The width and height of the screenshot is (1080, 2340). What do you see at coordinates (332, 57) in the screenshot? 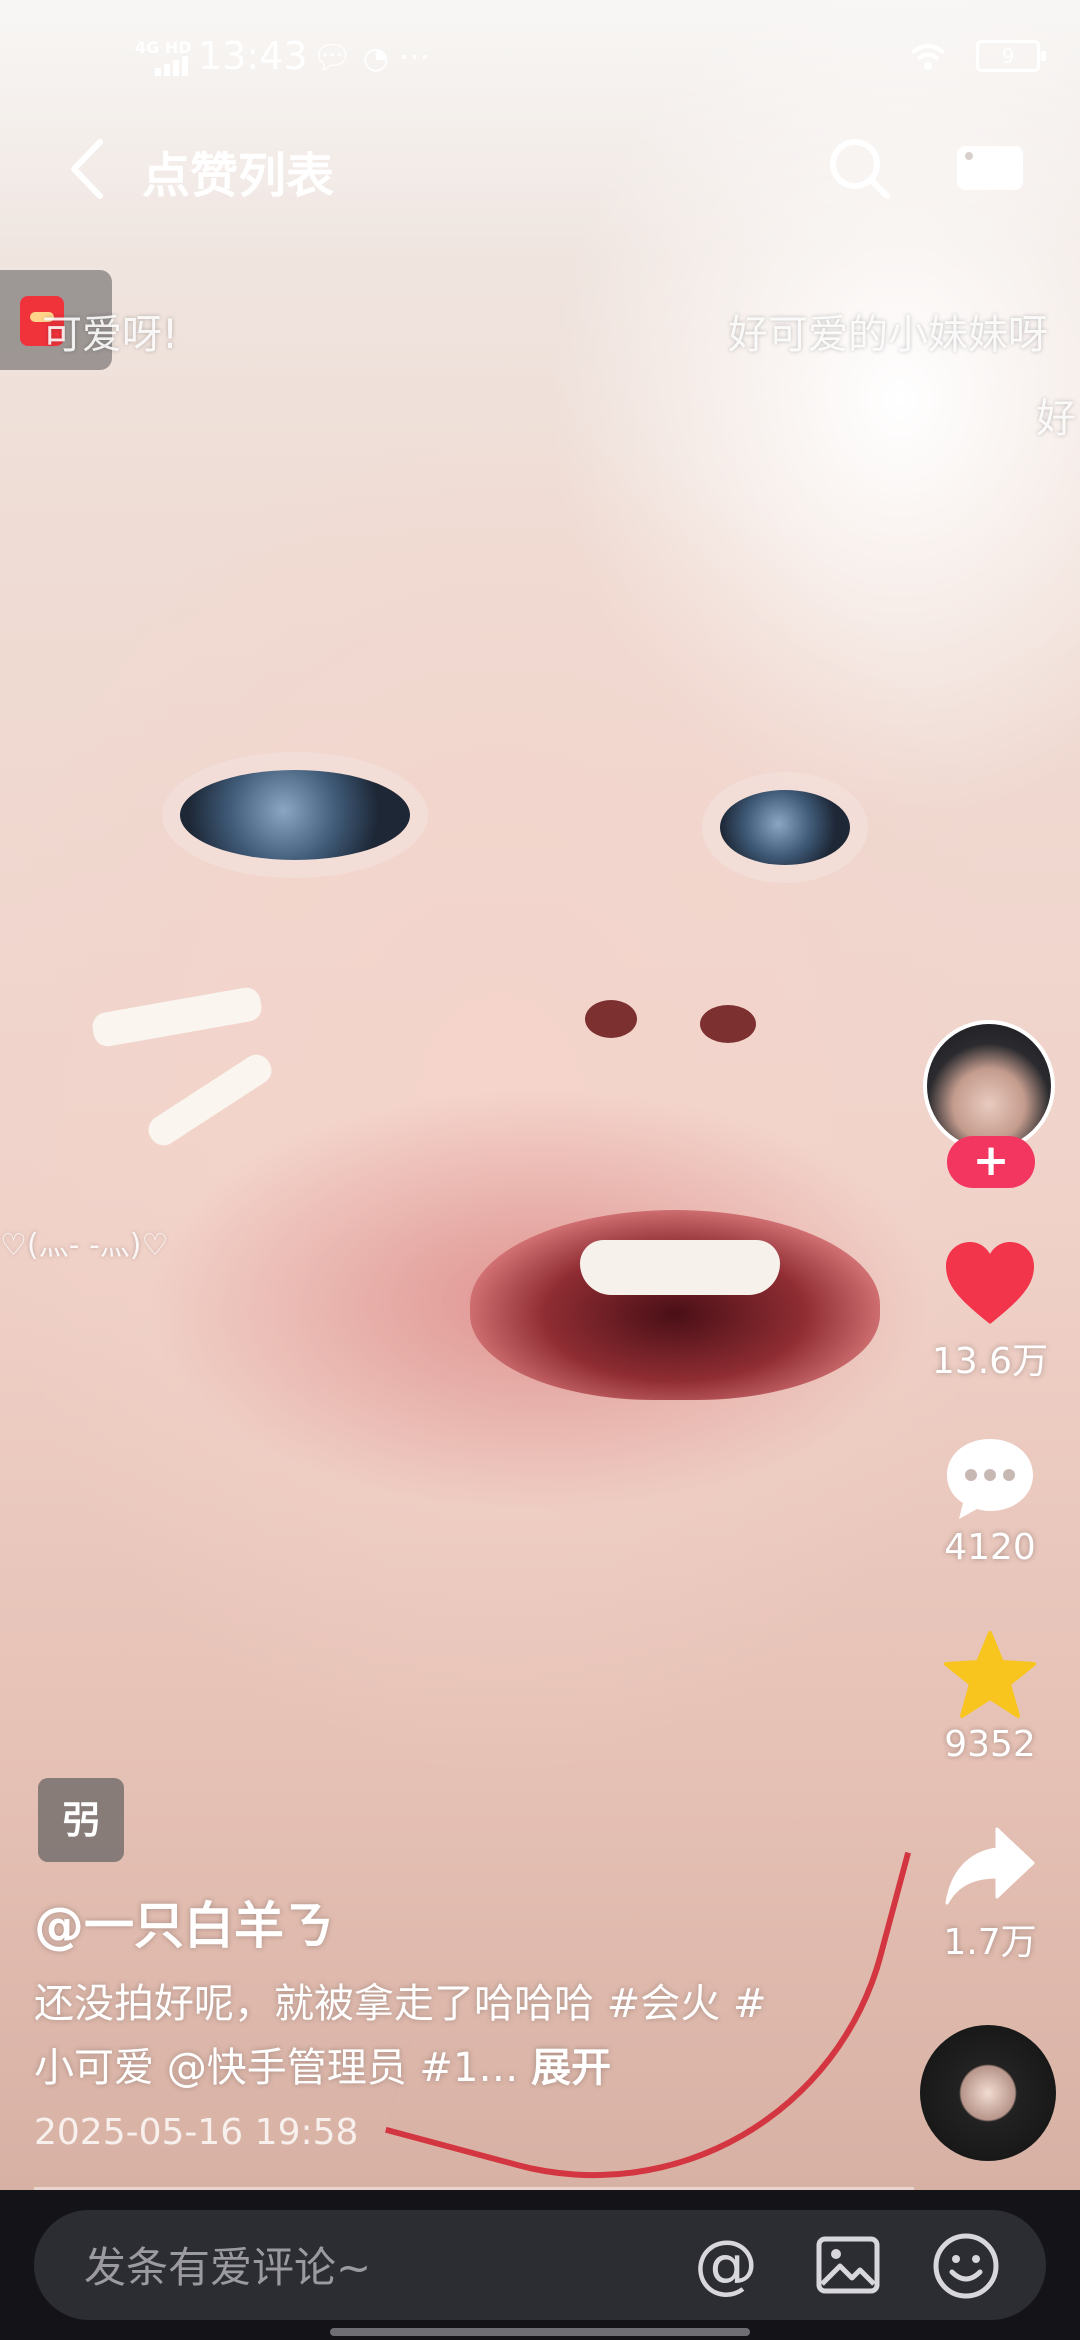
I see `chat-bubble-icon: 💬︎` at bounding box center [332, 57].